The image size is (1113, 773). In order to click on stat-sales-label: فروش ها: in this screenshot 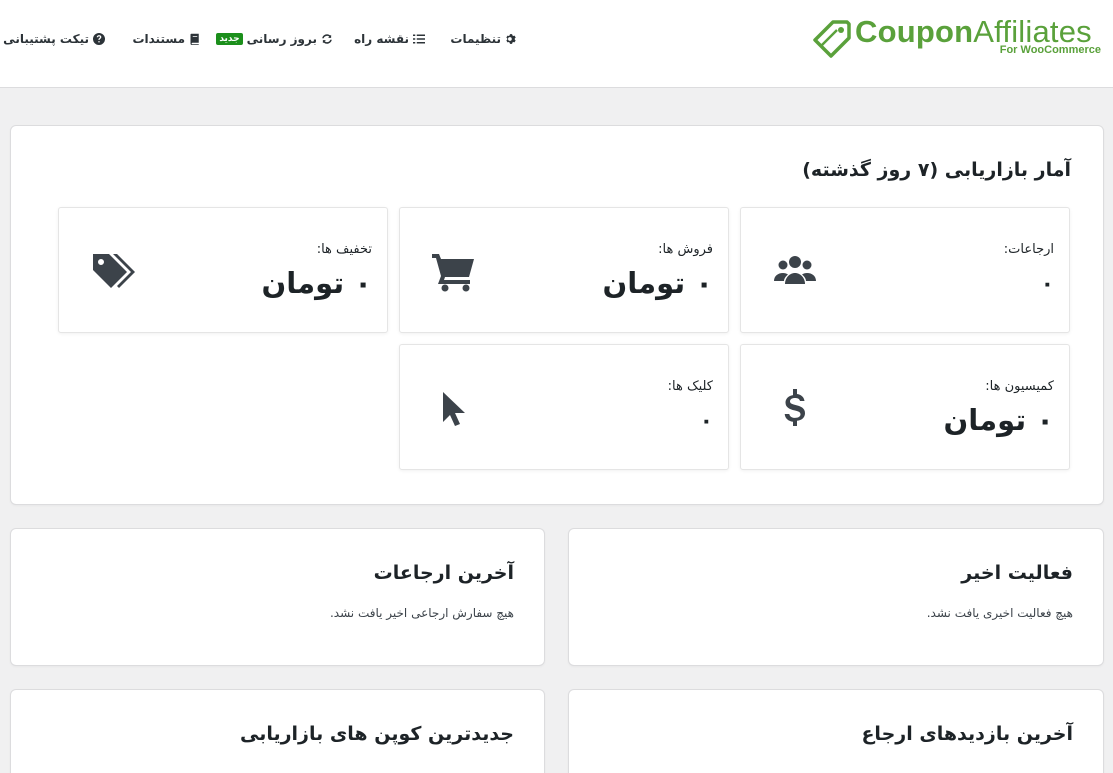, I will do `click(685, 249)`.